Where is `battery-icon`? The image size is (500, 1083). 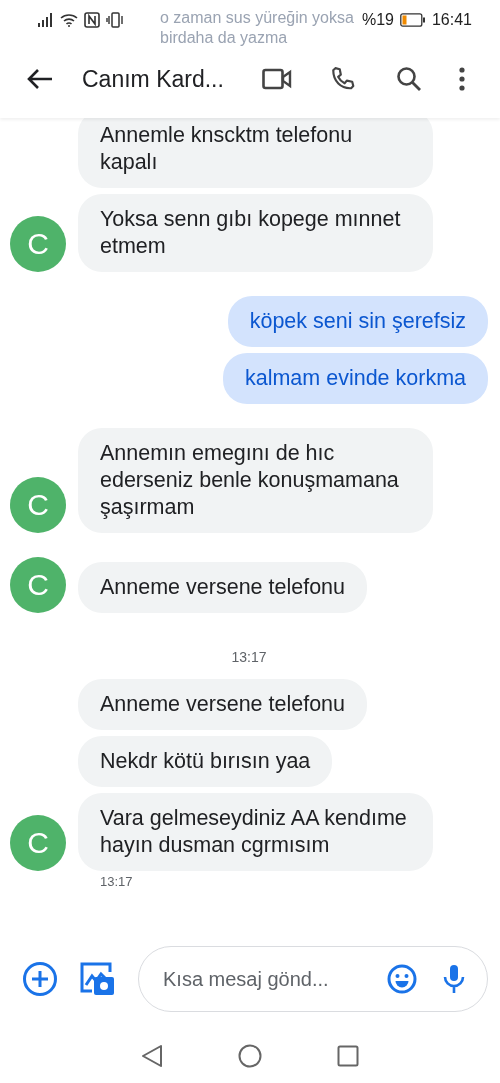
battery-icon is located at coordinates (412, 20).